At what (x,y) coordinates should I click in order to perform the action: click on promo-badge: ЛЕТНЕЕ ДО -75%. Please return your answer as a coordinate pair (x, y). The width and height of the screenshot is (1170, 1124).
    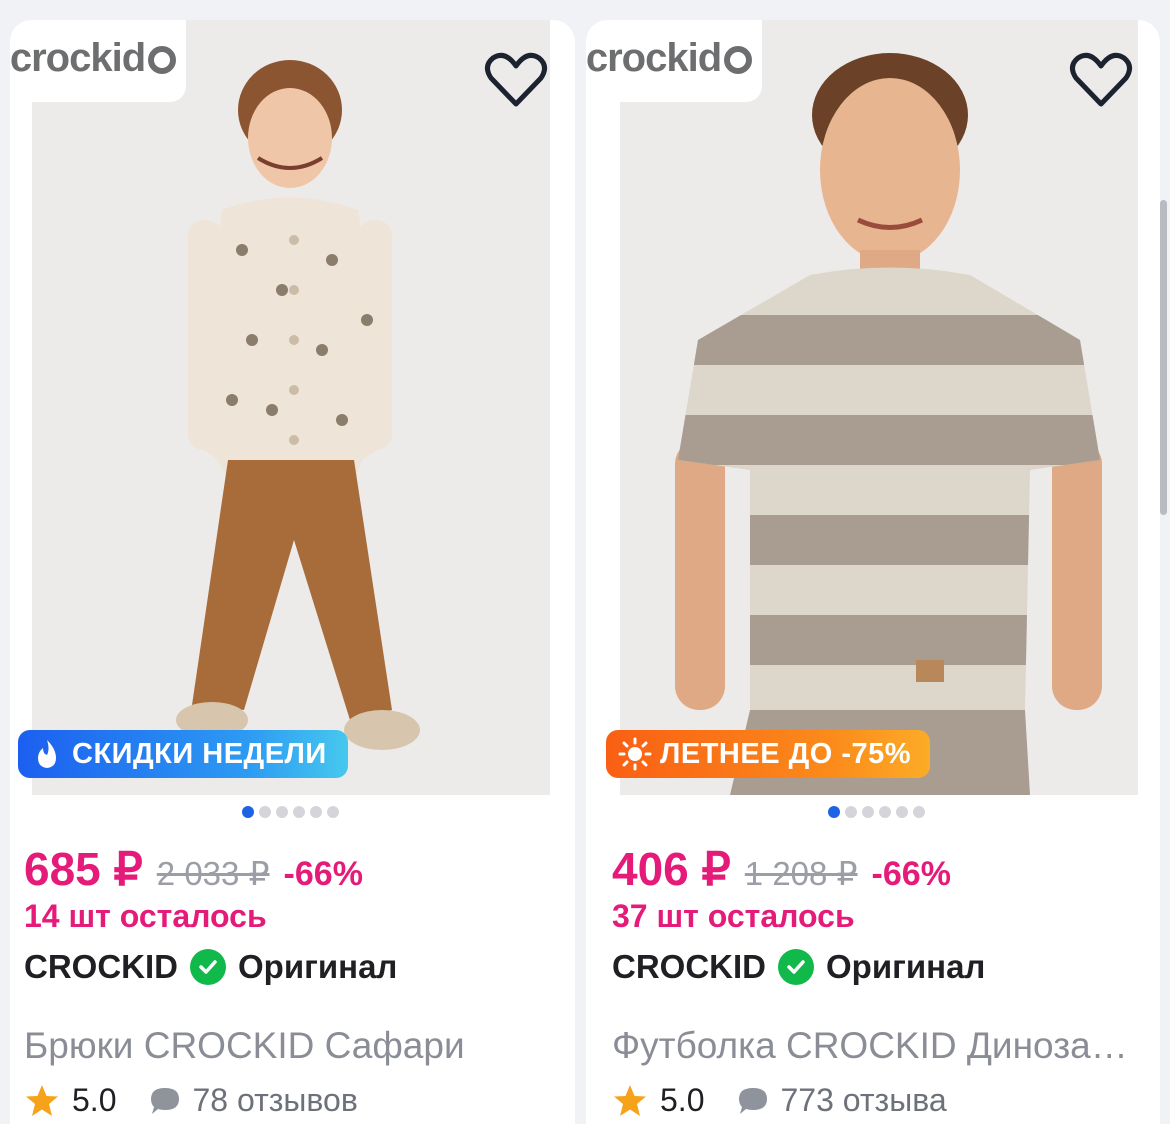
    Looking at the image, I should click on (768, 754).